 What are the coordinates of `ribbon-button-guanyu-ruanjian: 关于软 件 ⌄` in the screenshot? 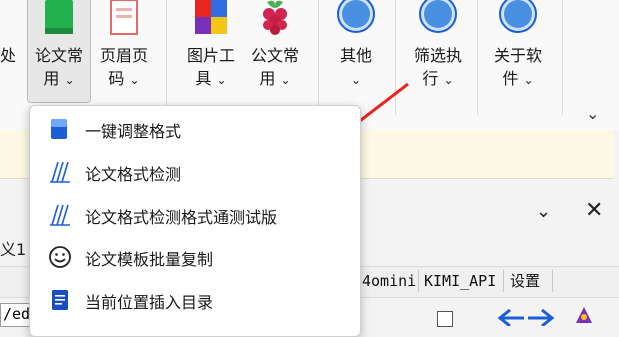 It's located at (518, 50).